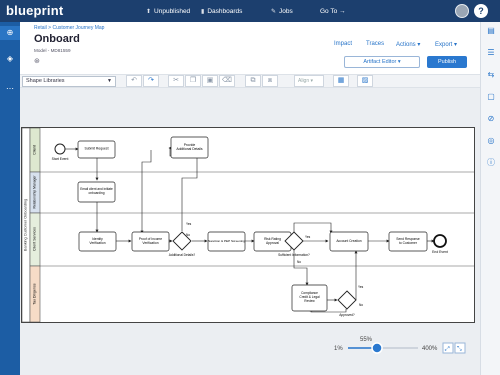 Image resolution: width=500 pixels, height=375 pixels. Describe the element at coordinates (490, 163) in the screenshot. I see `info-icon: ⓘ` at that location.